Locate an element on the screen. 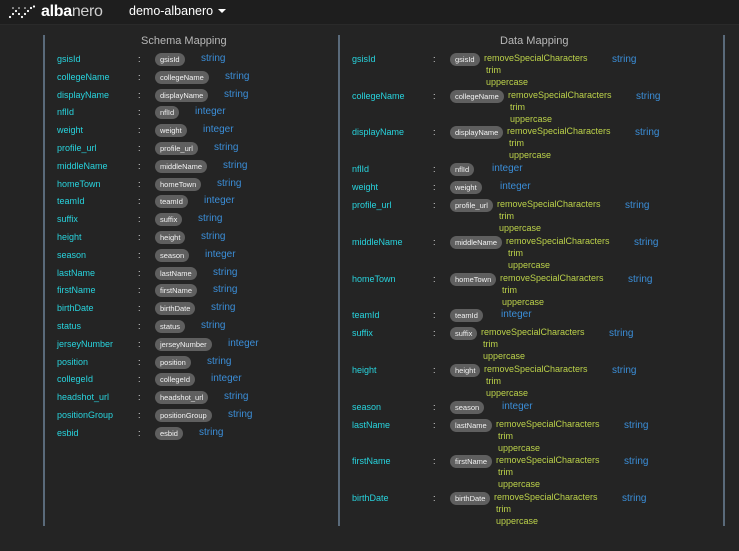  field-name: esbid is located at coordinates (68, 432).